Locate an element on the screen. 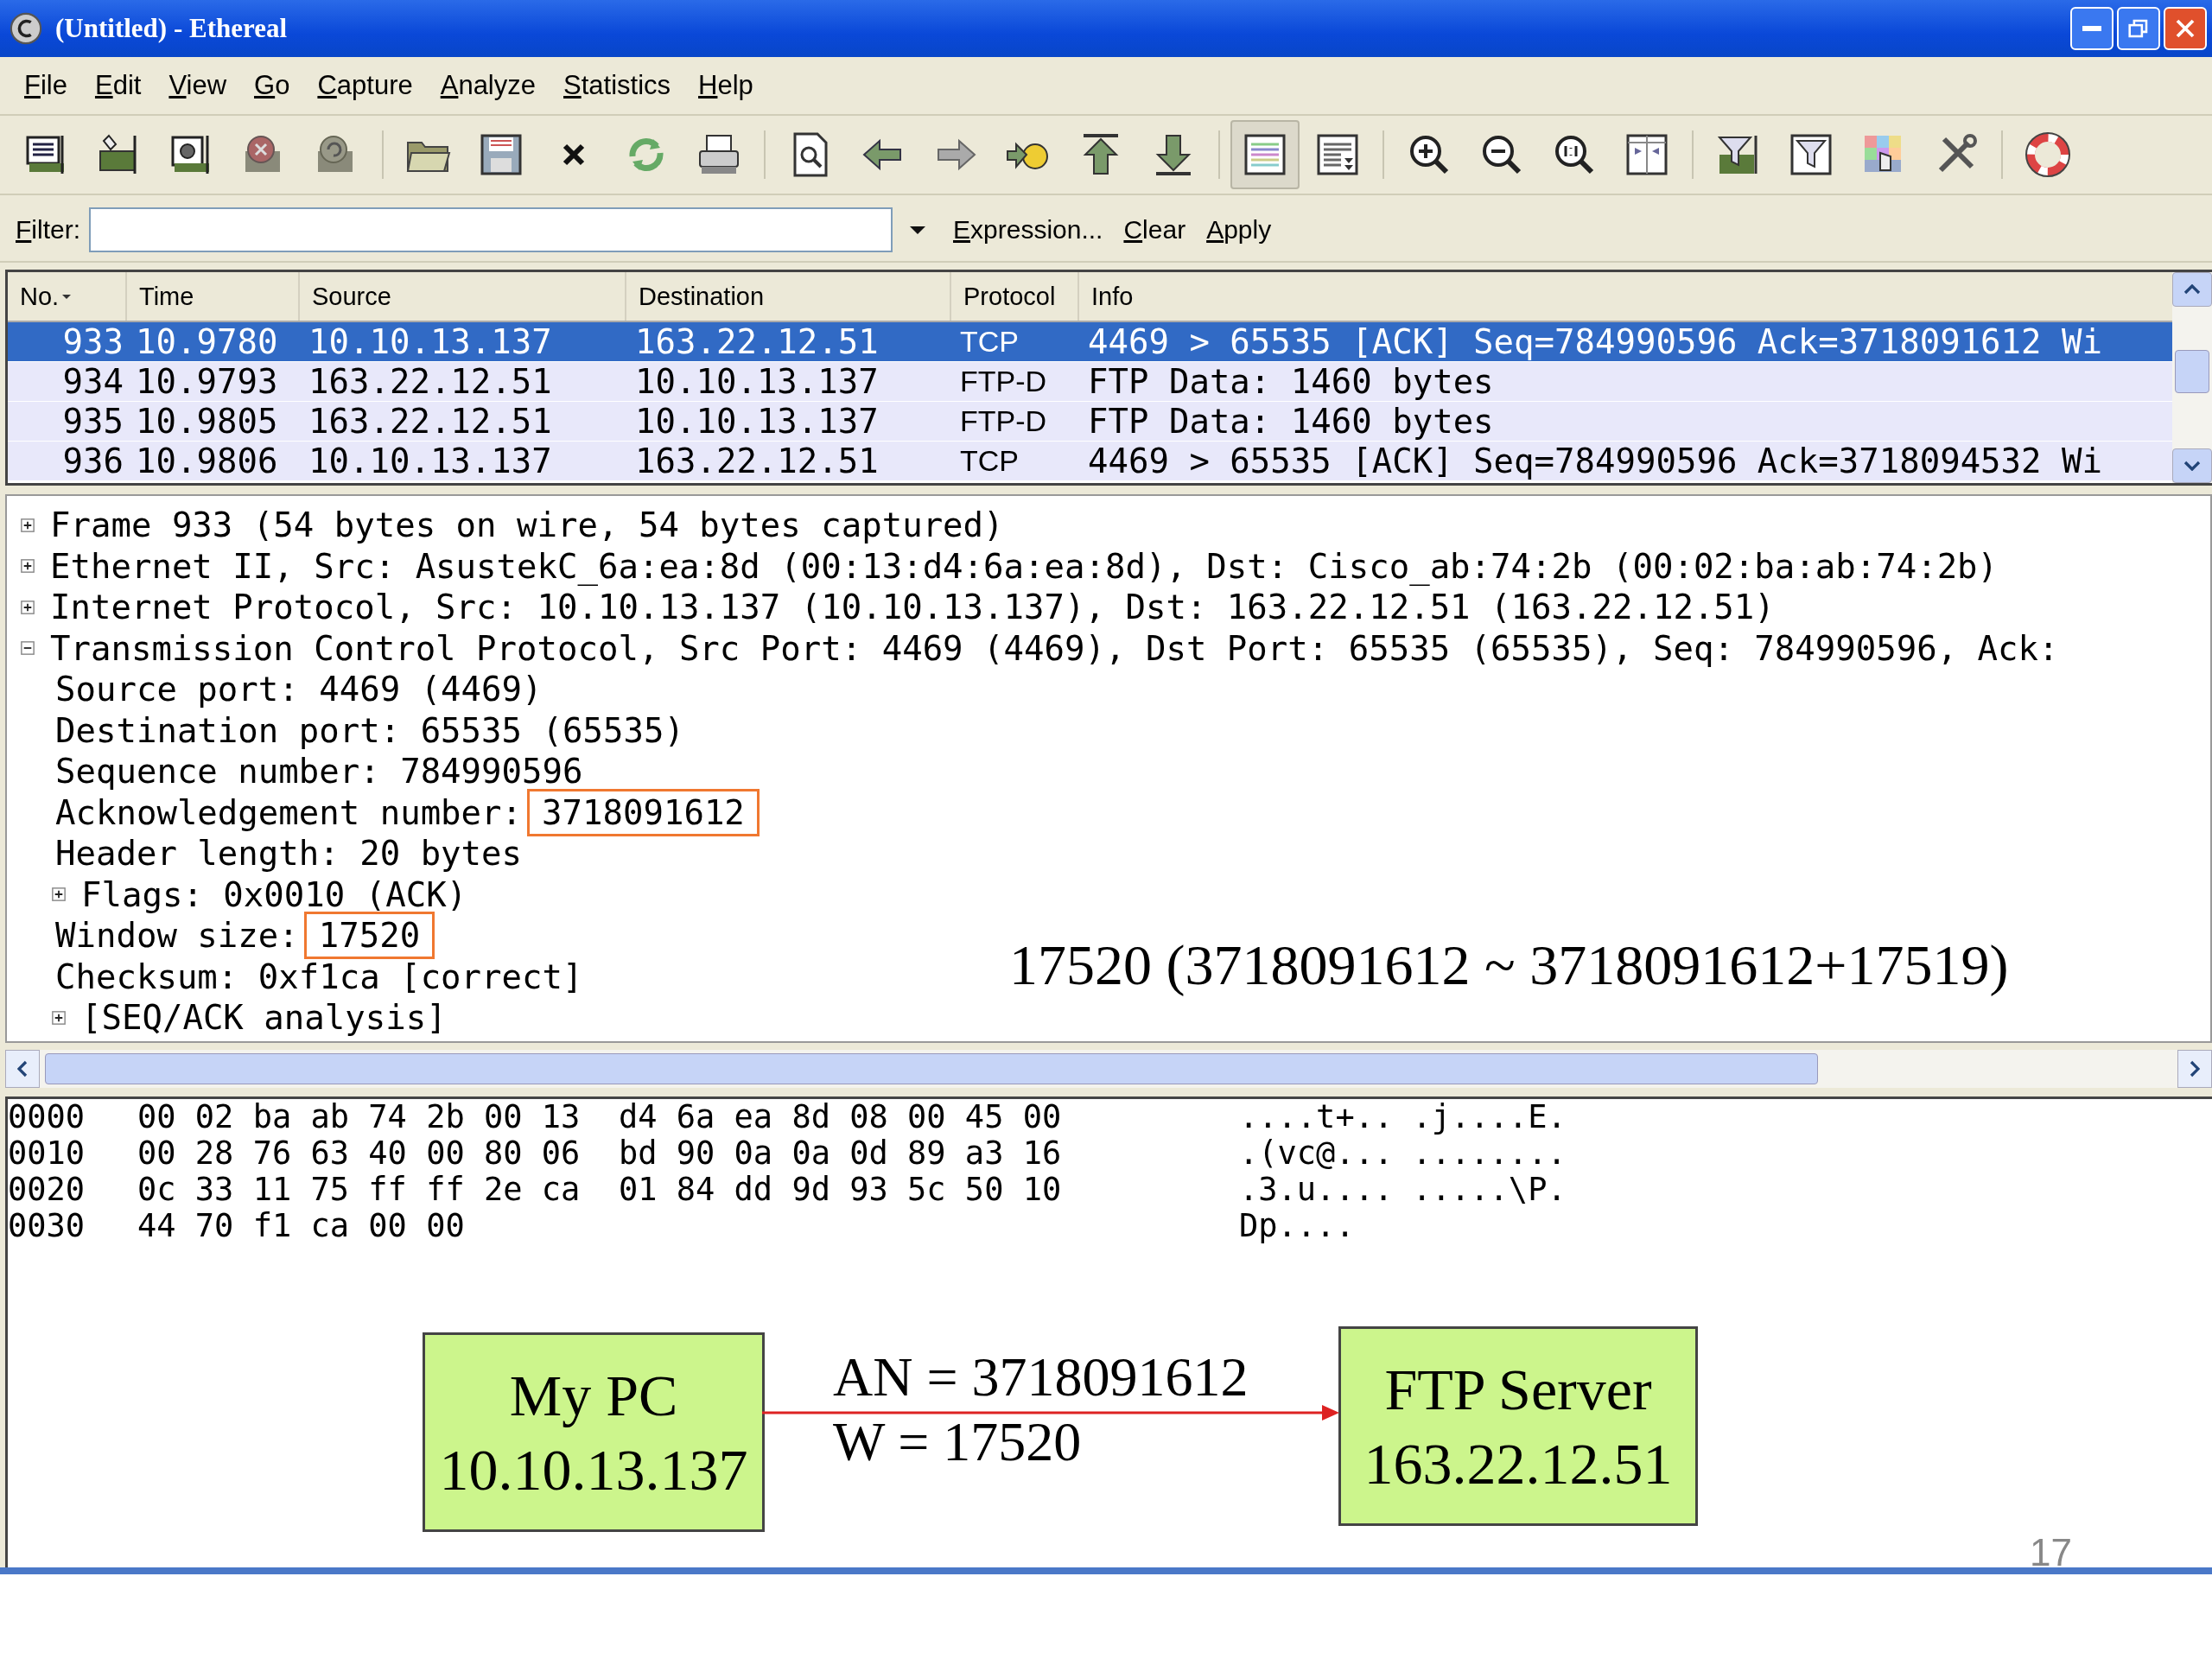 The height and width of the screenshot is (1659, 2212). filter-button: Apply is located at coordinates (1239, 230).